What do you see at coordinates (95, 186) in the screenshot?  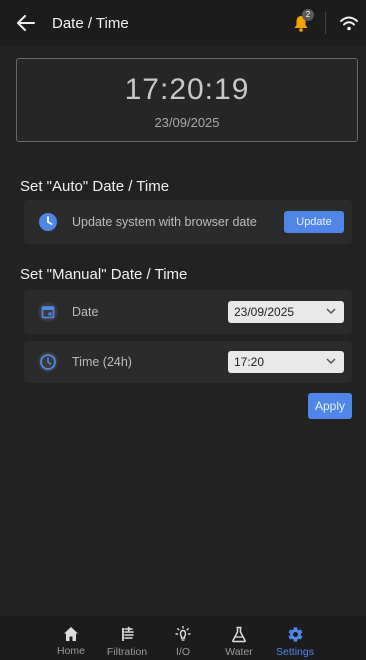 I see `auto-section-title: Set "Auto" Date / Time` at bounding box center [95, 186].